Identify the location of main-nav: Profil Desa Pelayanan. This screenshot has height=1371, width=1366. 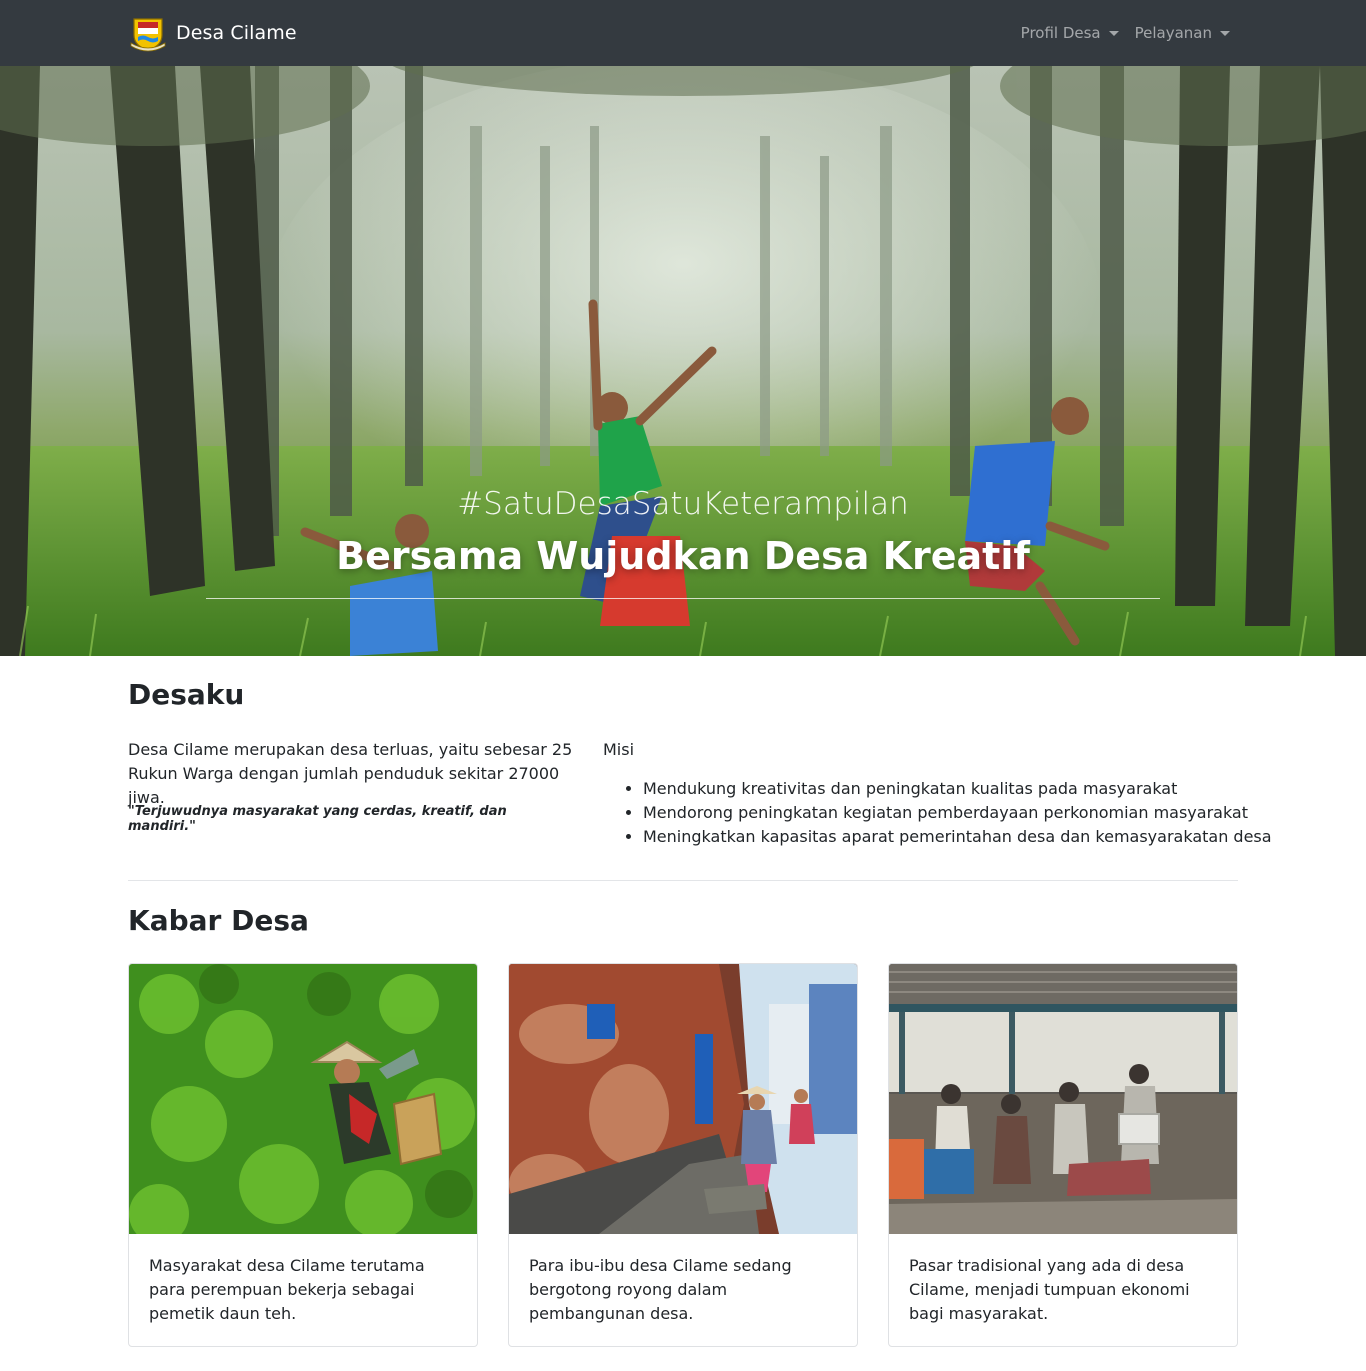
(1117, 33).